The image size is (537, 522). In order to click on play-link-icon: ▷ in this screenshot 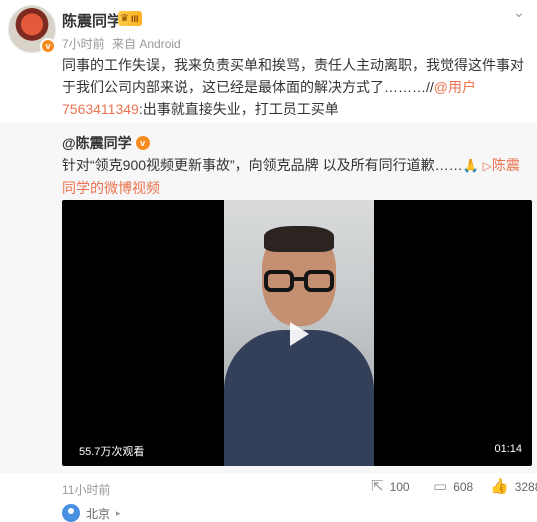, I will do `click(487, 166)`.